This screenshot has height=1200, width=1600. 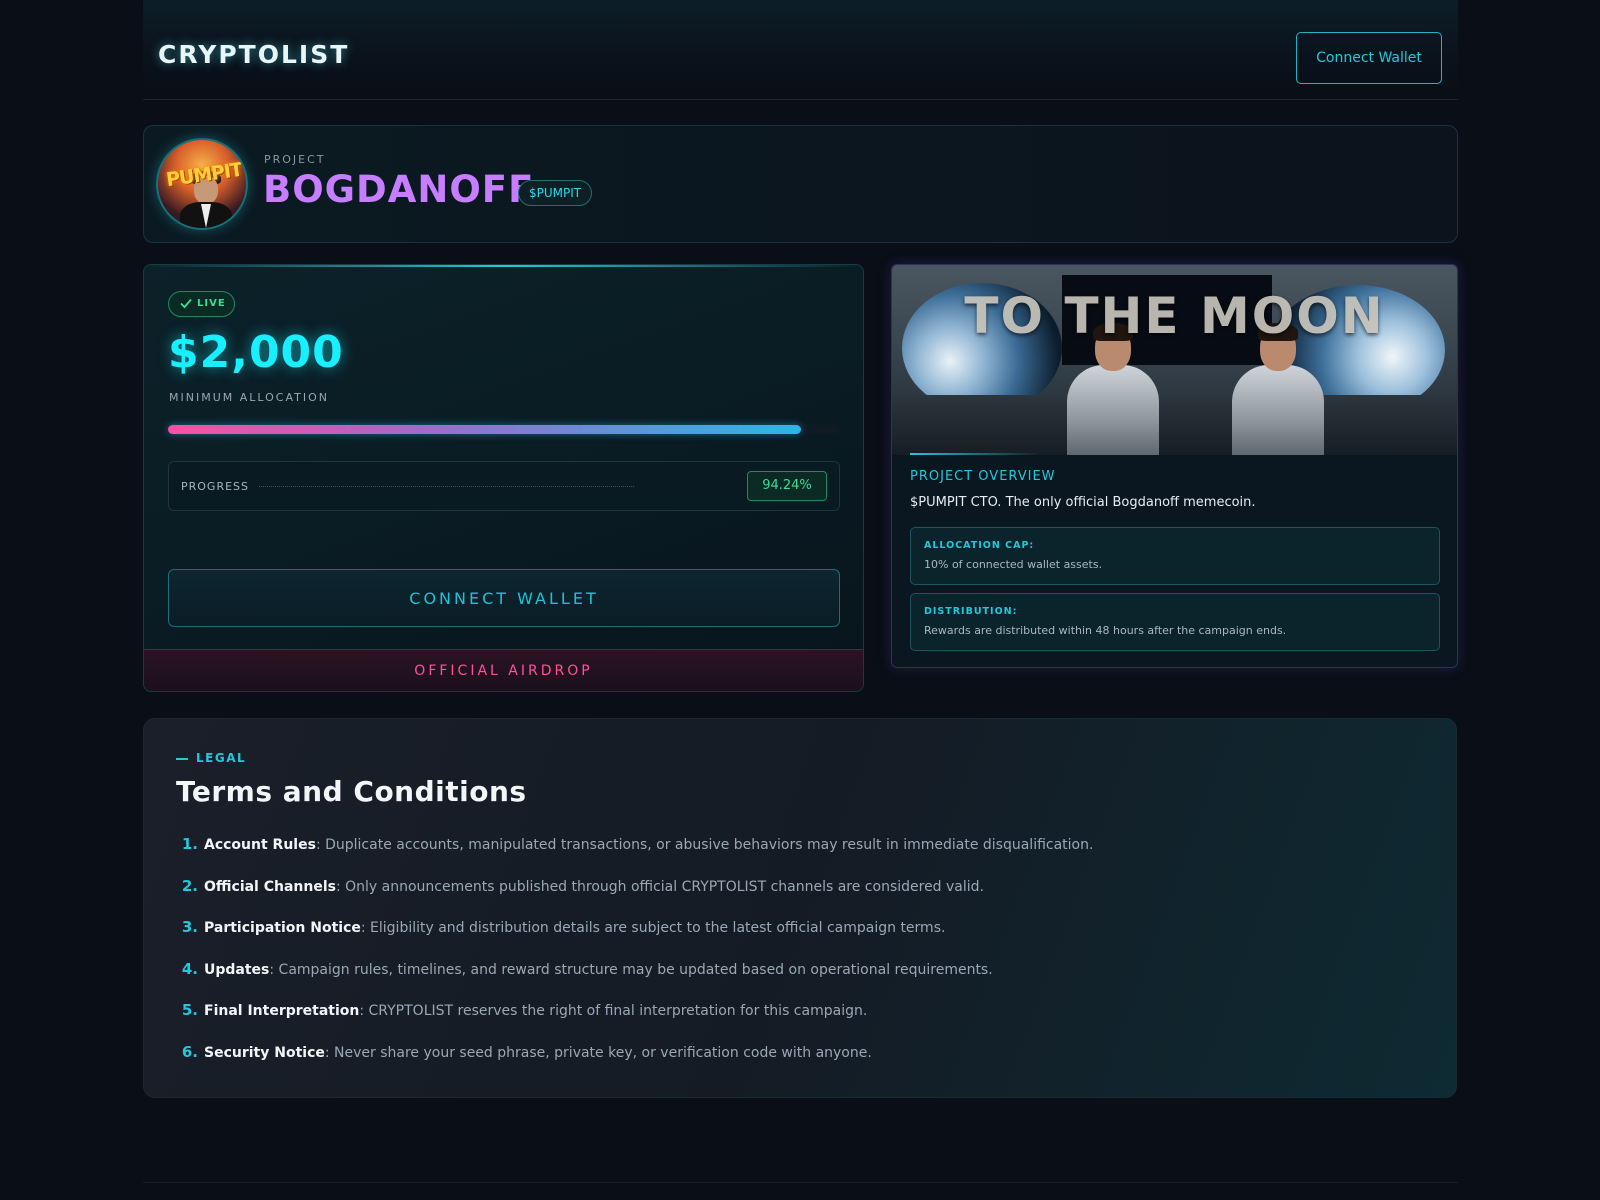 What do you see at coordinates (504, 598) in the screenshot?
I see `connect-wallet-button: CONNECT WALLET` at bounding box center [504, 598].